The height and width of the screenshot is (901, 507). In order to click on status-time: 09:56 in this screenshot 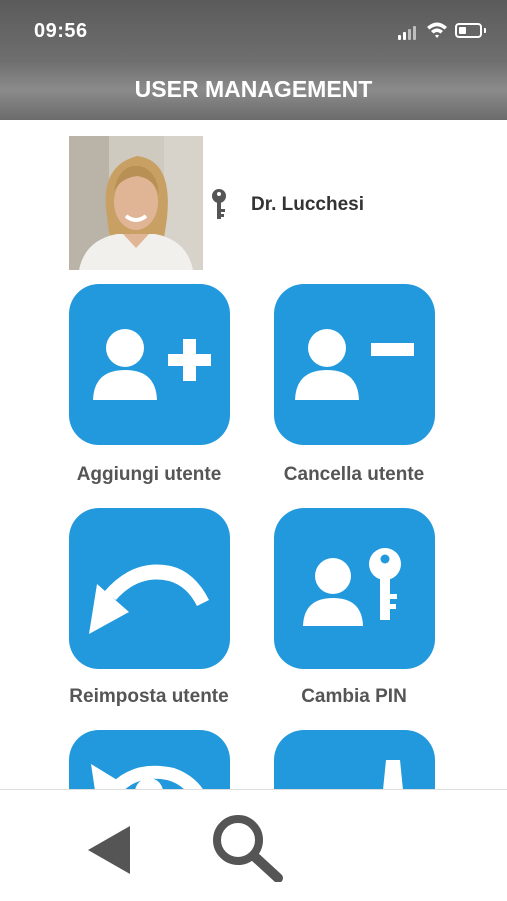, I will do `click(61, 31)`.